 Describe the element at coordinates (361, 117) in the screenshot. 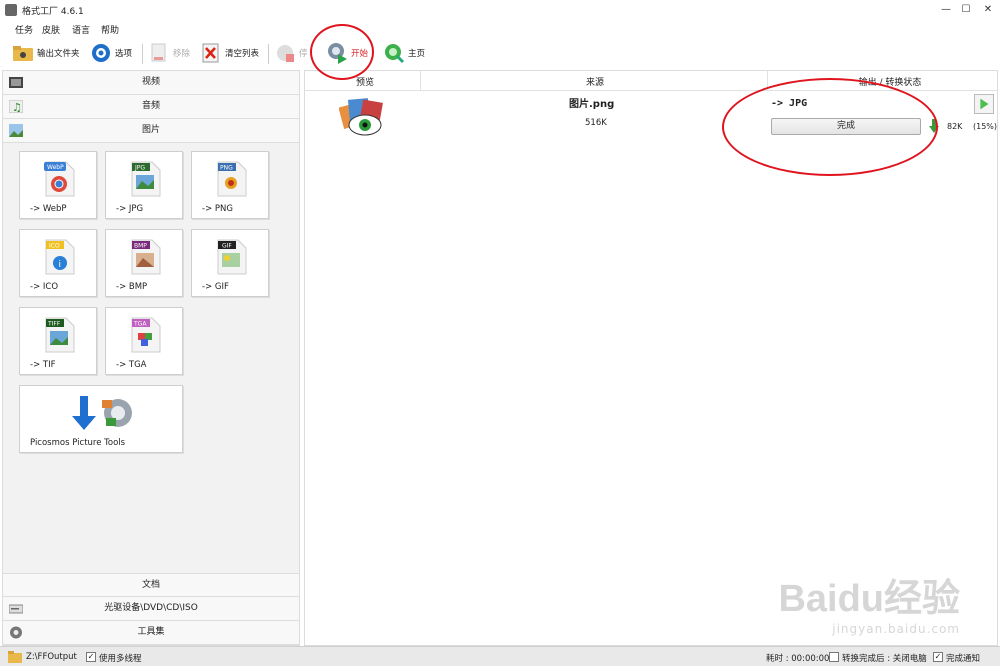

I see `picture-preview-icon` at that location.